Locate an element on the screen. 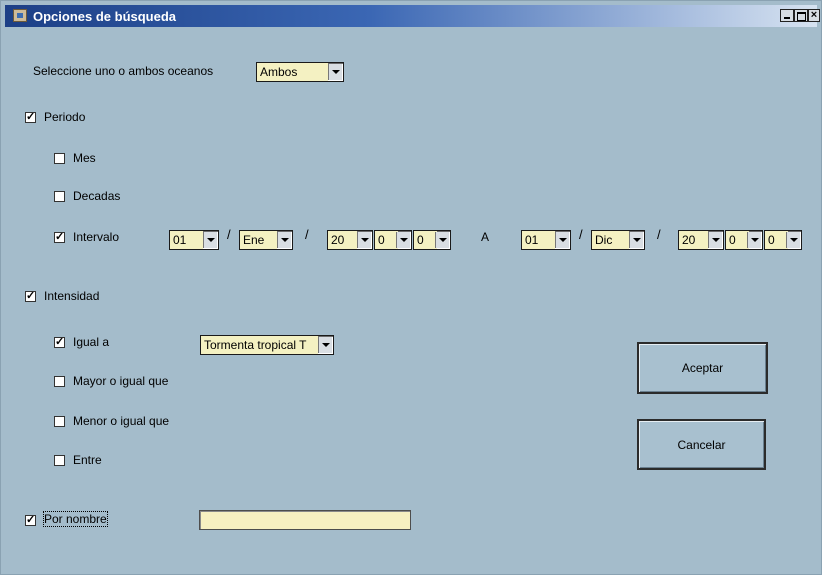  from-year-a-value: 20 is located at coordinates (342, 240).